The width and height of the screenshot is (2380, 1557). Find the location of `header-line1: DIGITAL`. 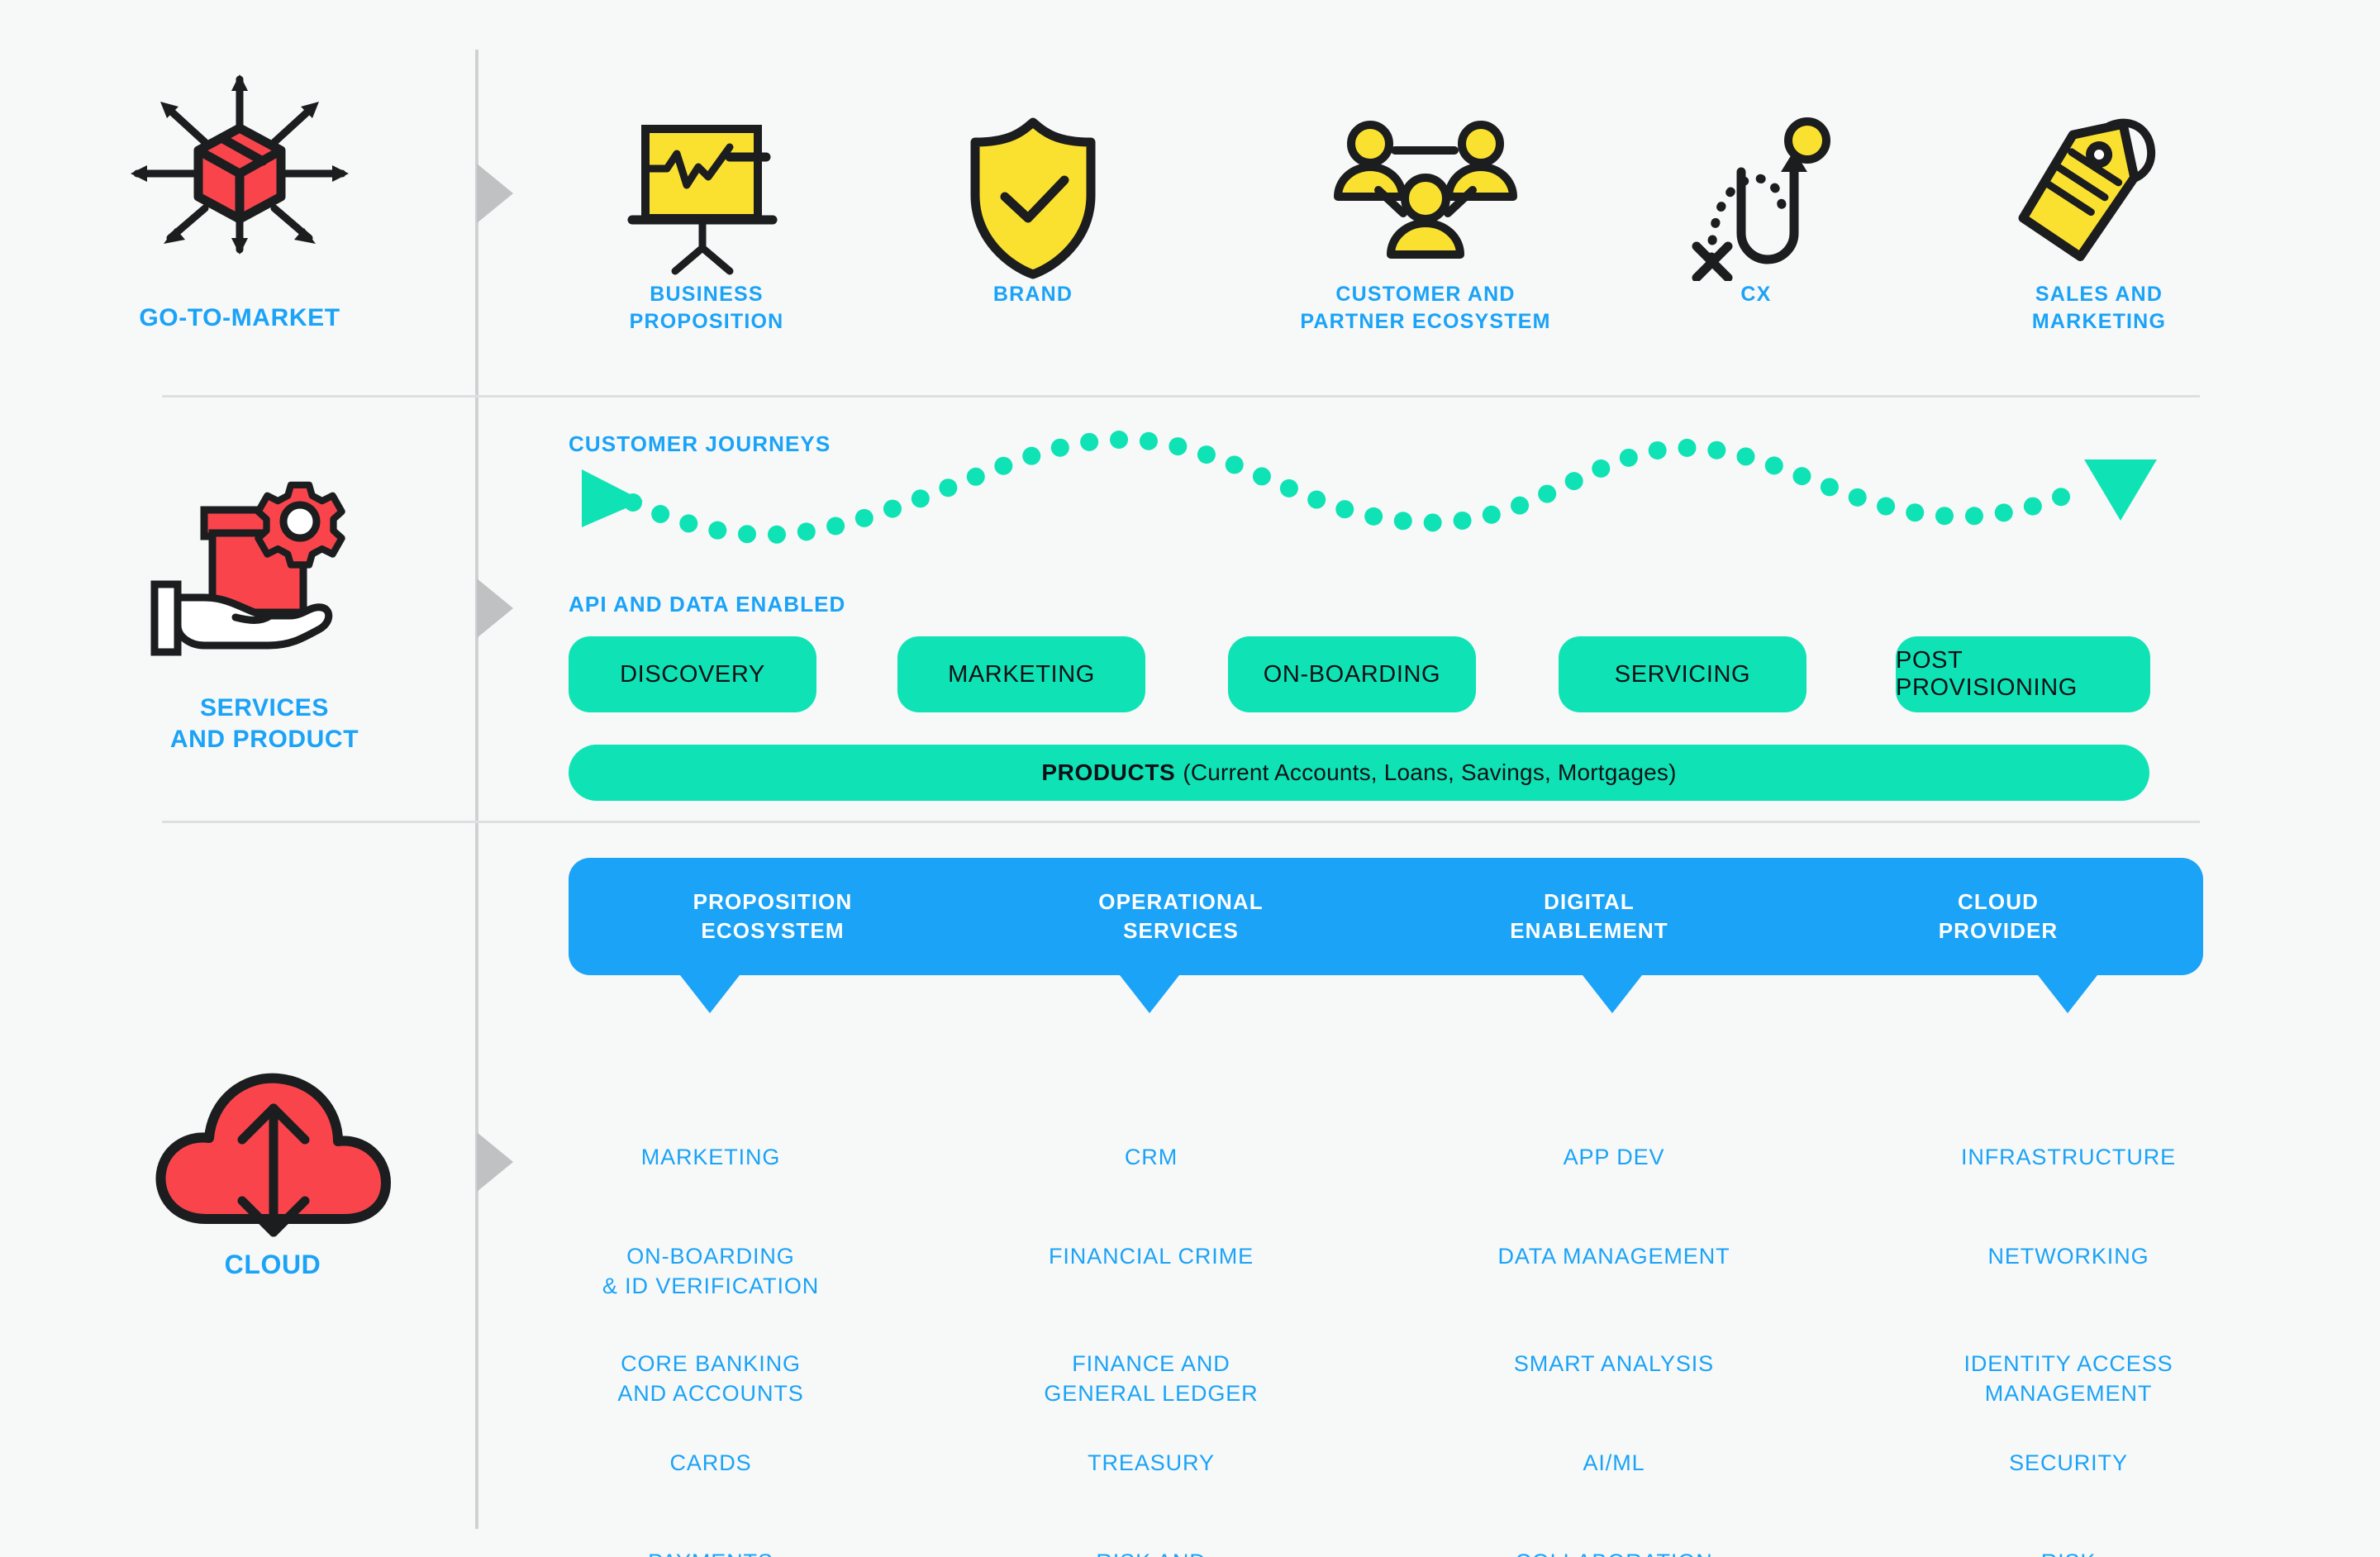

header-line1: DIGITAL is located at coordinates (1589, 902).